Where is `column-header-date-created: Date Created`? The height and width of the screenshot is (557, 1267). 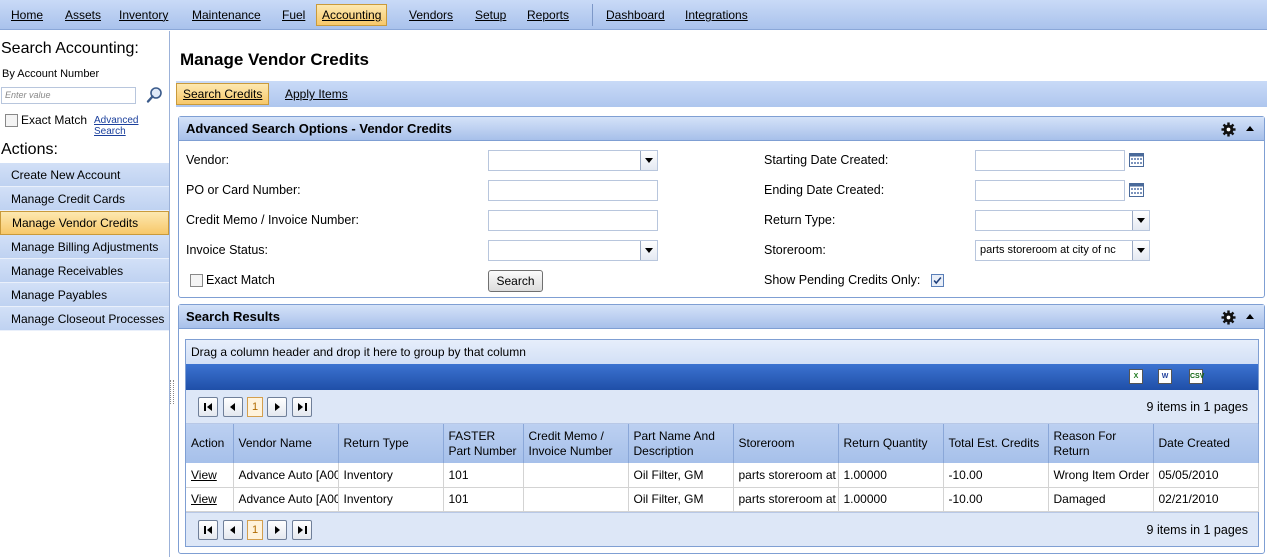 column-header-date-created: Date Created is located at coordinates (1206, 443).